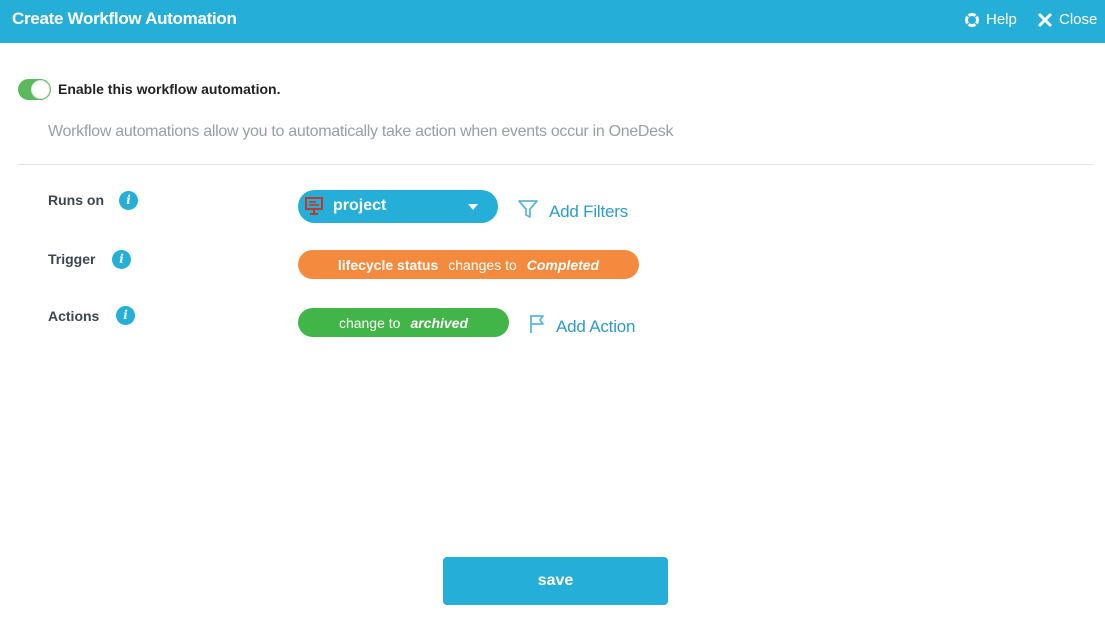  What do you see at coordinates (40, 89) in the screenshot?
I see `toggle-knob` at bounding box center [40, 89].